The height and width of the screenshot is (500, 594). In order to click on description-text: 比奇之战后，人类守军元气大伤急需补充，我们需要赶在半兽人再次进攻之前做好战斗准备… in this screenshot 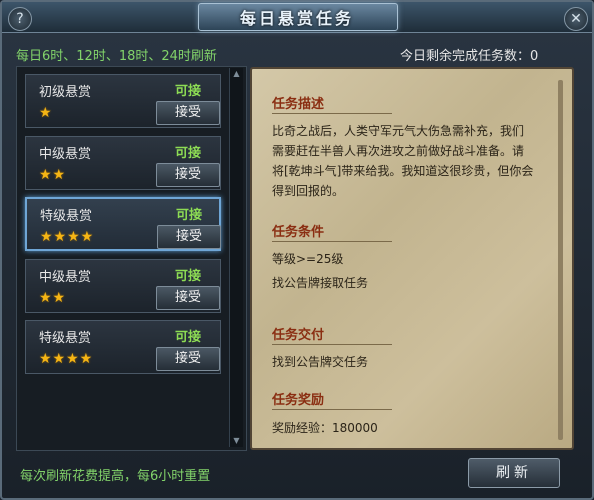, I will do `click(403, 161)`.